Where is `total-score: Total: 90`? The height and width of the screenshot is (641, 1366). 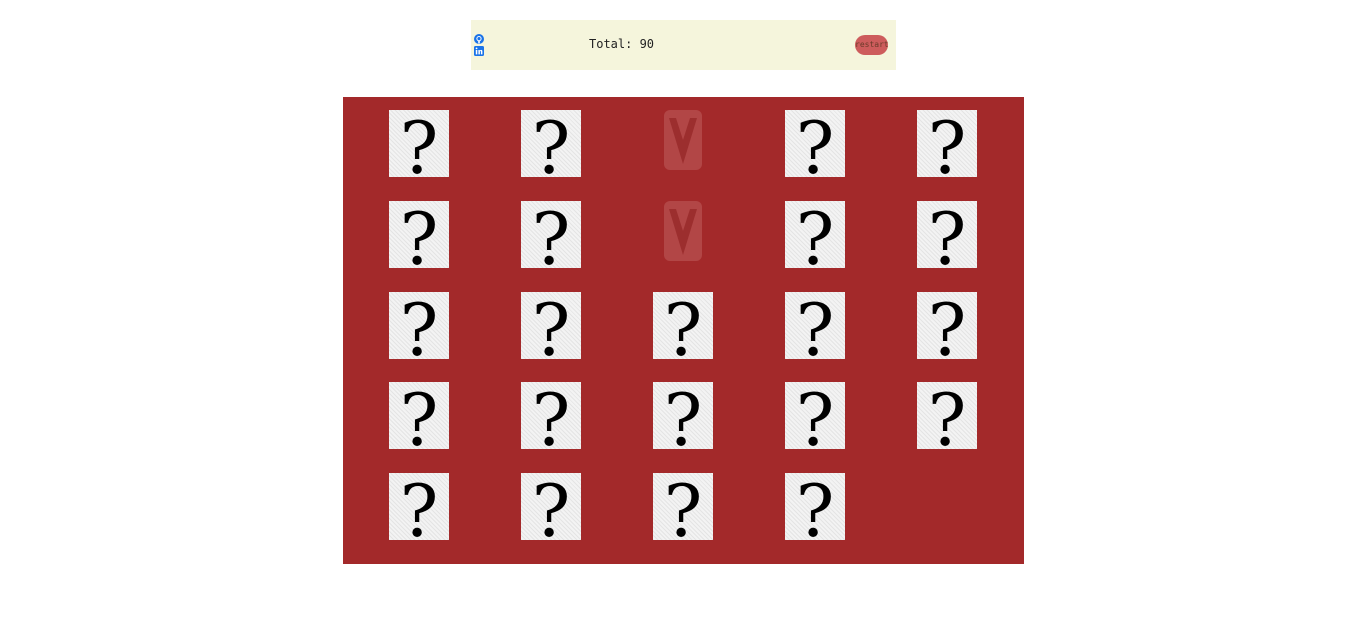 total-score: Total: 90 is located at coordinates (622, 44).